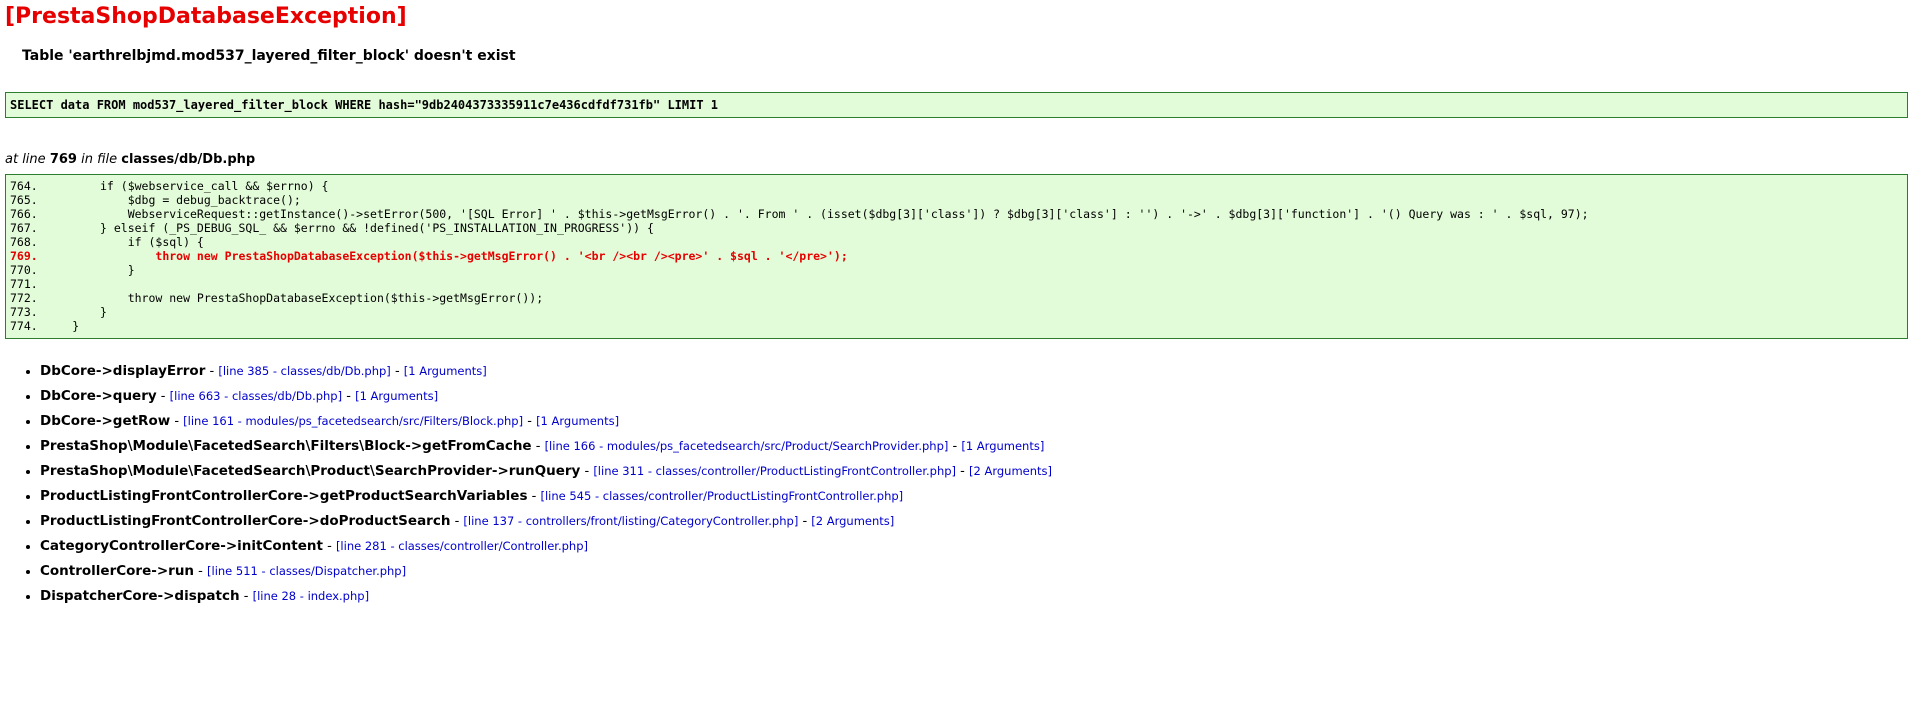 This screenshot has width=1913, height=715. What do you see at coordinates (27, 284) in the screenshot?
I see `code-line: 771.` at bounding box center [27, 284].